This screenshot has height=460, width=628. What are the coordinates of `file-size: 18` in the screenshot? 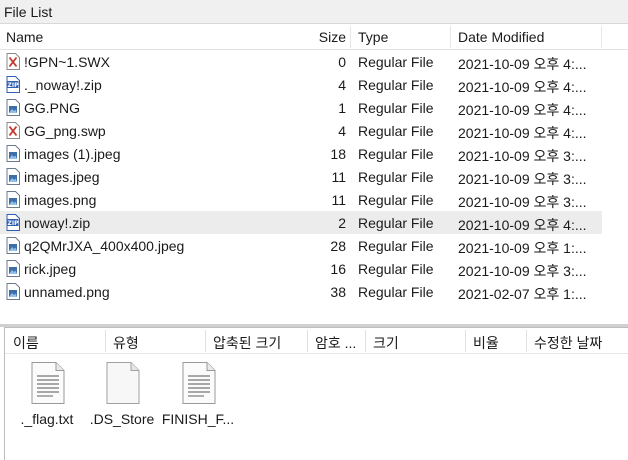 It's located at (338, 154).